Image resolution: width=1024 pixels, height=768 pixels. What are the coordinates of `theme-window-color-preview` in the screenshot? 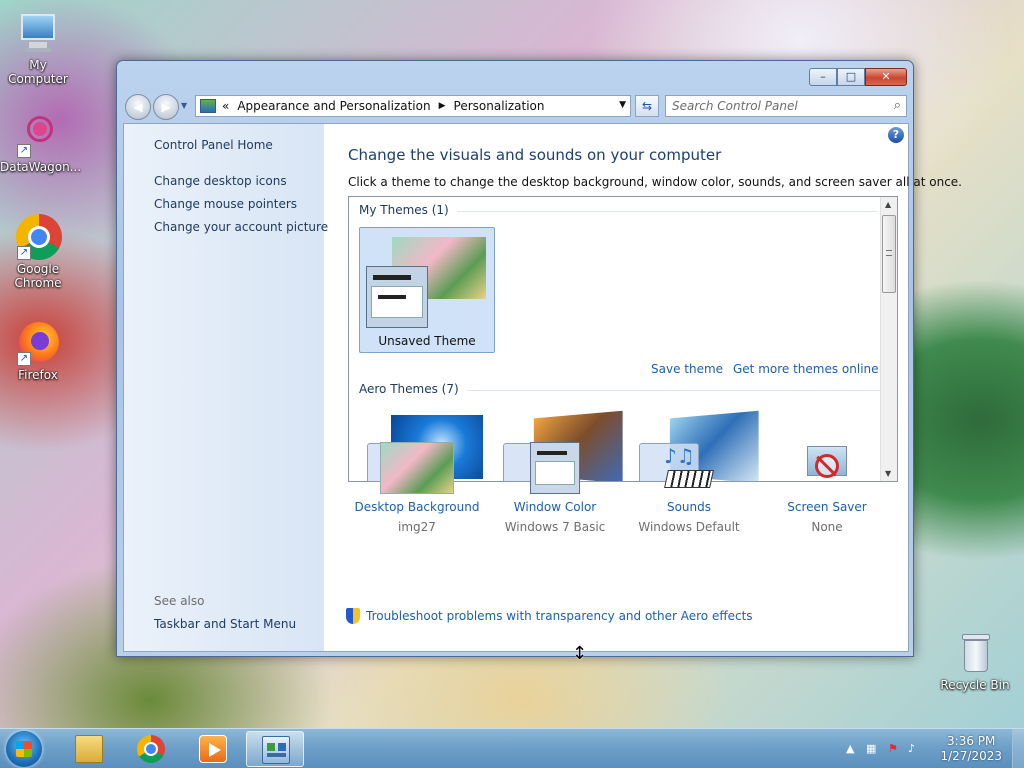 It's located at (397, 297).